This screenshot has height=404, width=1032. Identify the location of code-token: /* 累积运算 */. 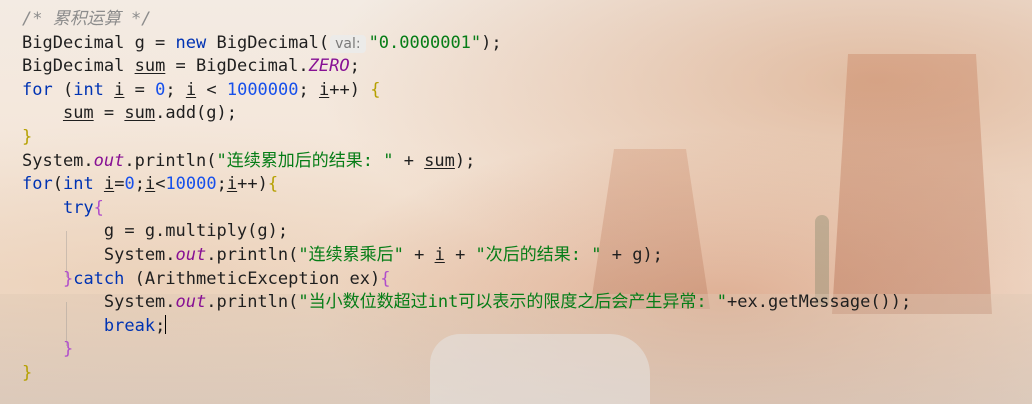
(87, 19).